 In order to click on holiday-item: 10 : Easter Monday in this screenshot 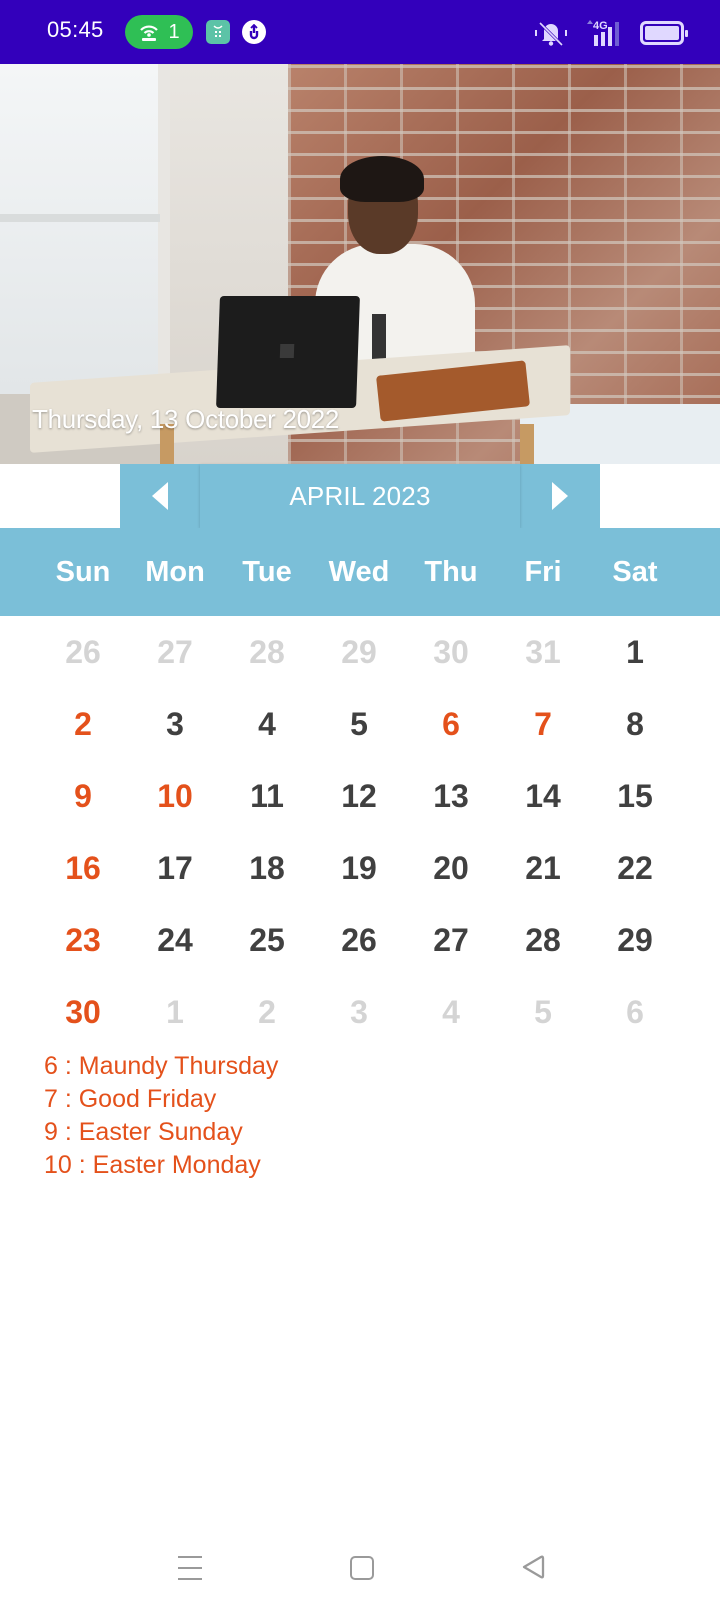, I will do `click(152, 1165)`.